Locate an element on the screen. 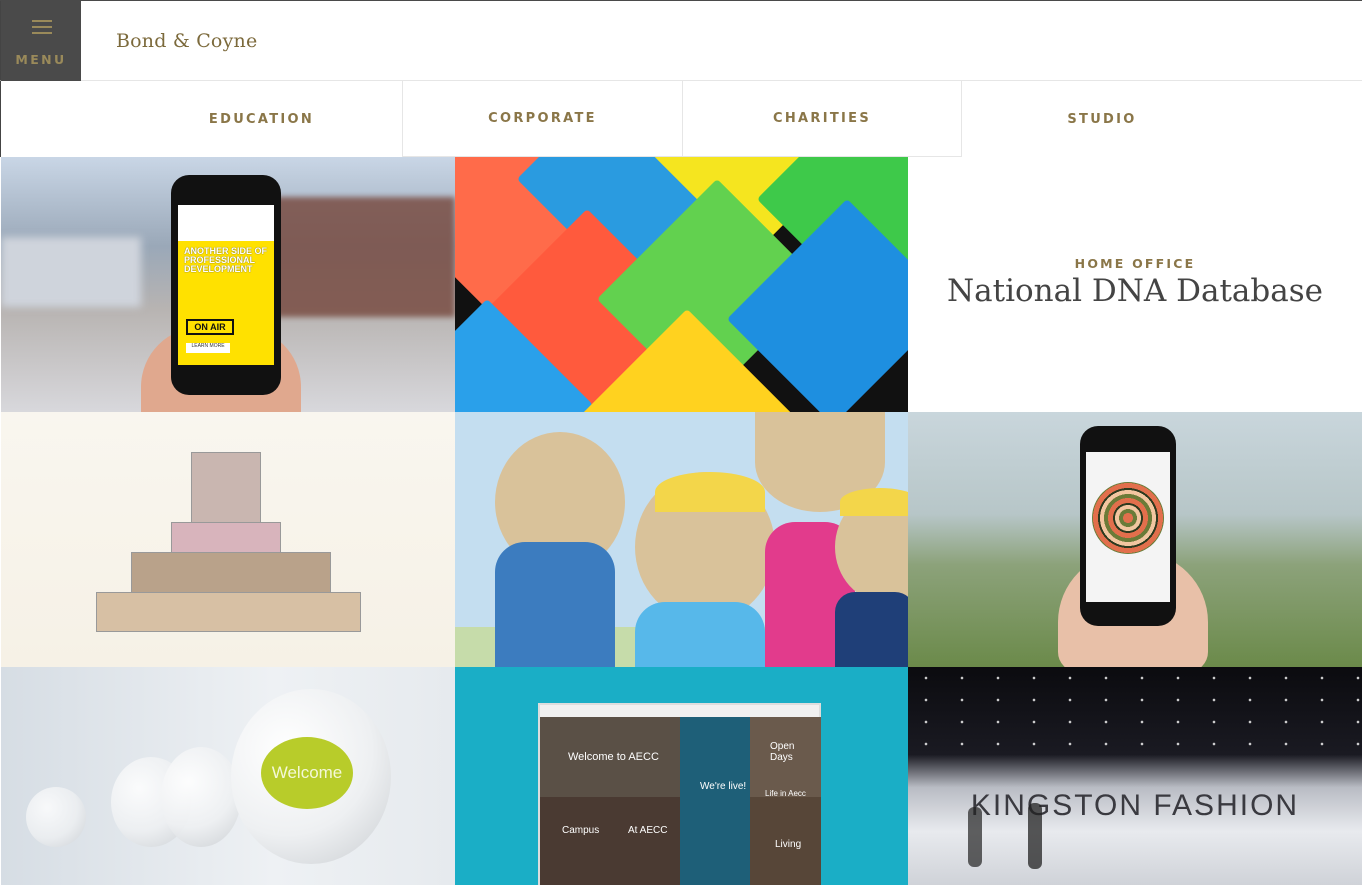  site-campus: Campus is located at coordinates (581, 830).